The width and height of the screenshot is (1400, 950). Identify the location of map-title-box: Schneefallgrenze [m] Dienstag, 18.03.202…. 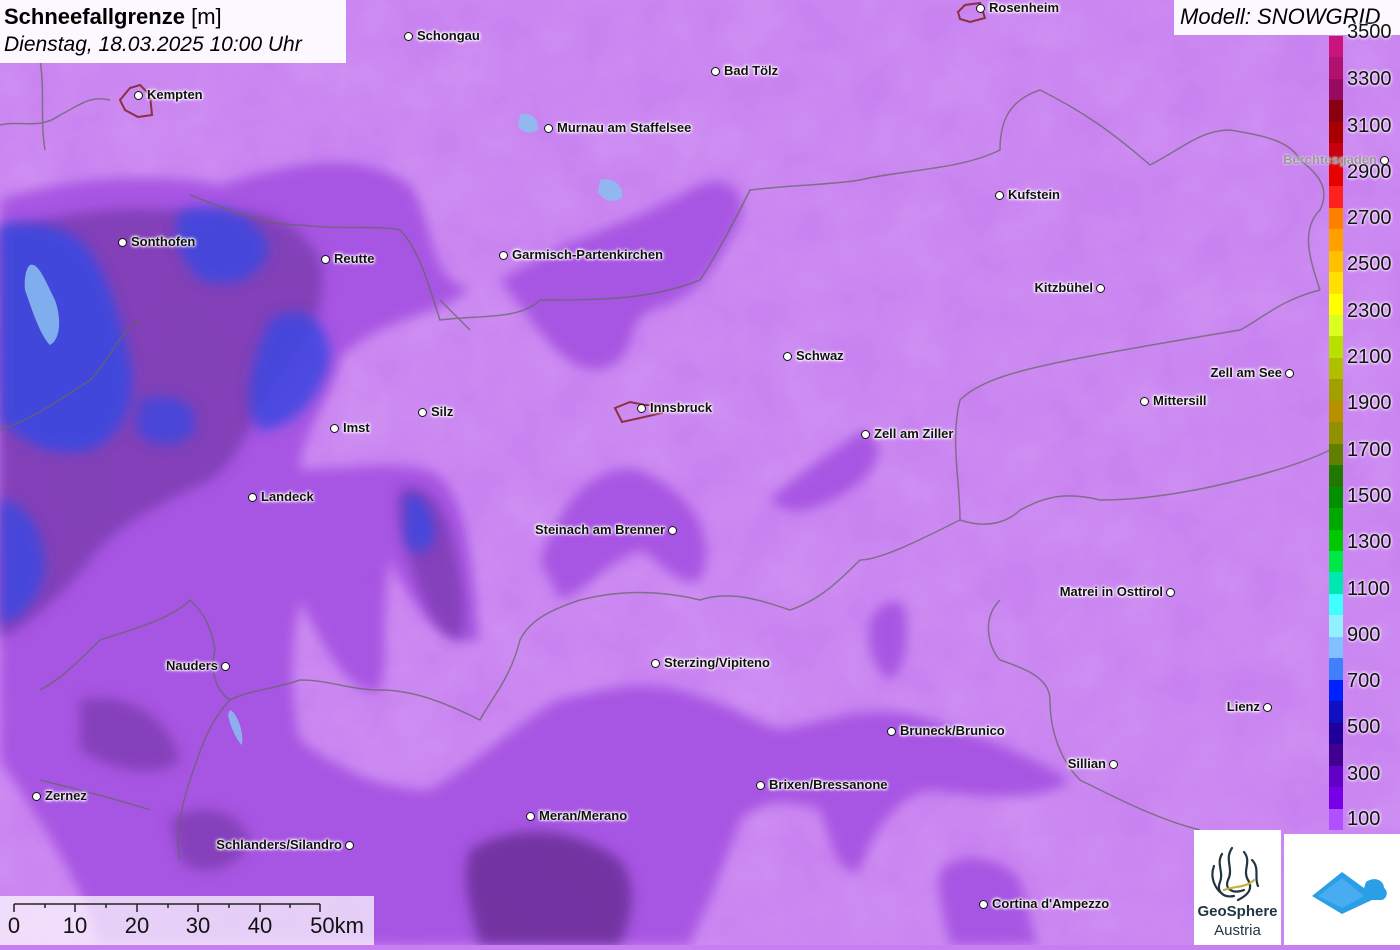
(173, 31).